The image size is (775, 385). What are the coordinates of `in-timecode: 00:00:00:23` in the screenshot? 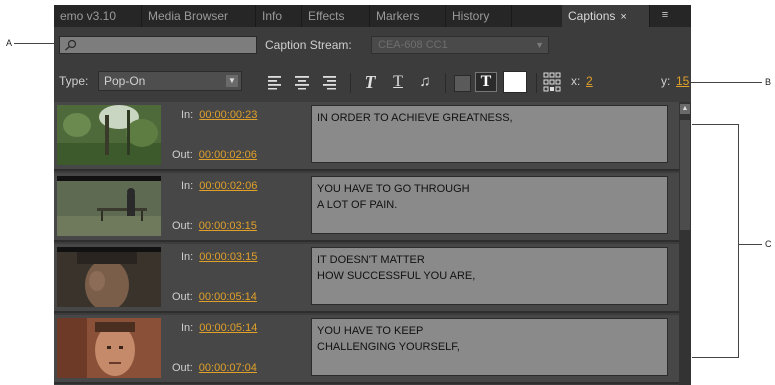 It's located at (228, 115).